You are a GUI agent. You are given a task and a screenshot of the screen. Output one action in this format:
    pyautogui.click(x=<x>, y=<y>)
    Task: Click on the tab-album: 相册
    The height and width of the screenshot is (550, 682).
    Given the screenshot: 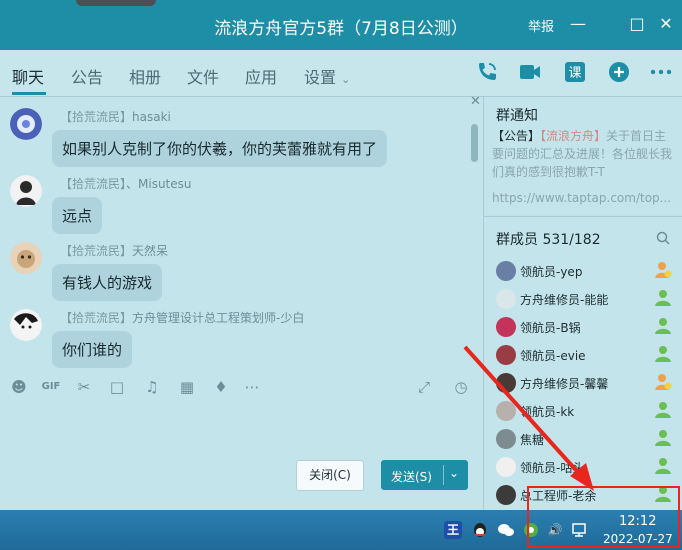 What is the action you would take?
    pyautogui.click(x=145, y=76)
    